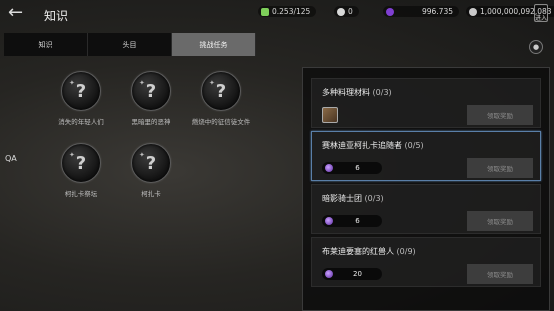  What do you see at coordinates (536, 47) in the screenshot?
I see `profile-icon: ●` at bounding box center [536, 47].